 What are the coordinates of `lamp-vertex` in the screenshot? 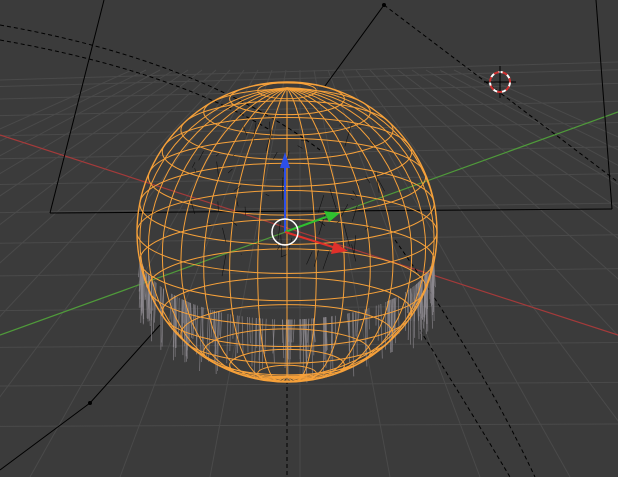 It's located at (90, 403).